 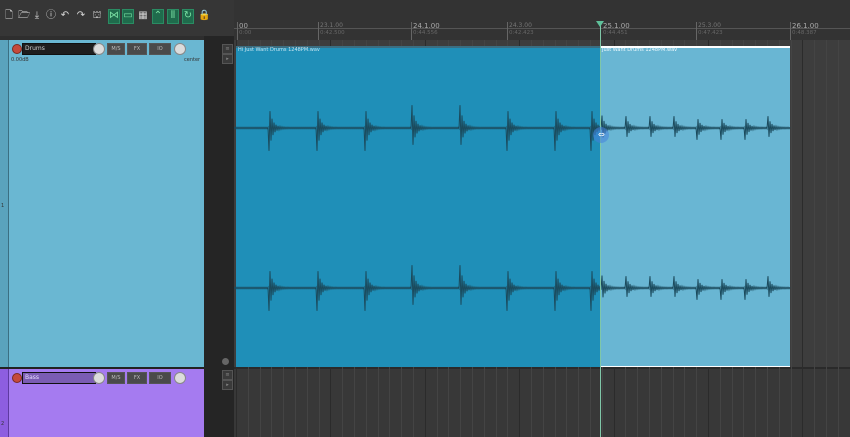 I want to click on ruler-bar-label: 25.1.00, so click(x=616, y=26).